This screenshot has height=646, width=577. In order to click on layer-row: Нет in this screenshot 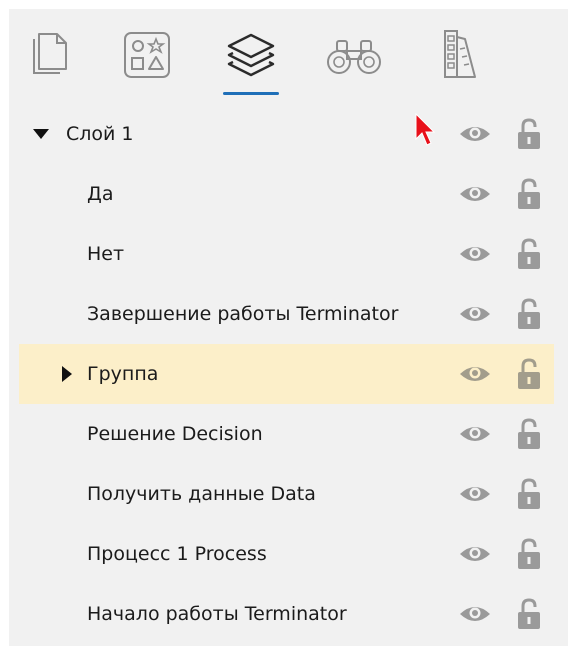, I will do `click(288, 254)`.